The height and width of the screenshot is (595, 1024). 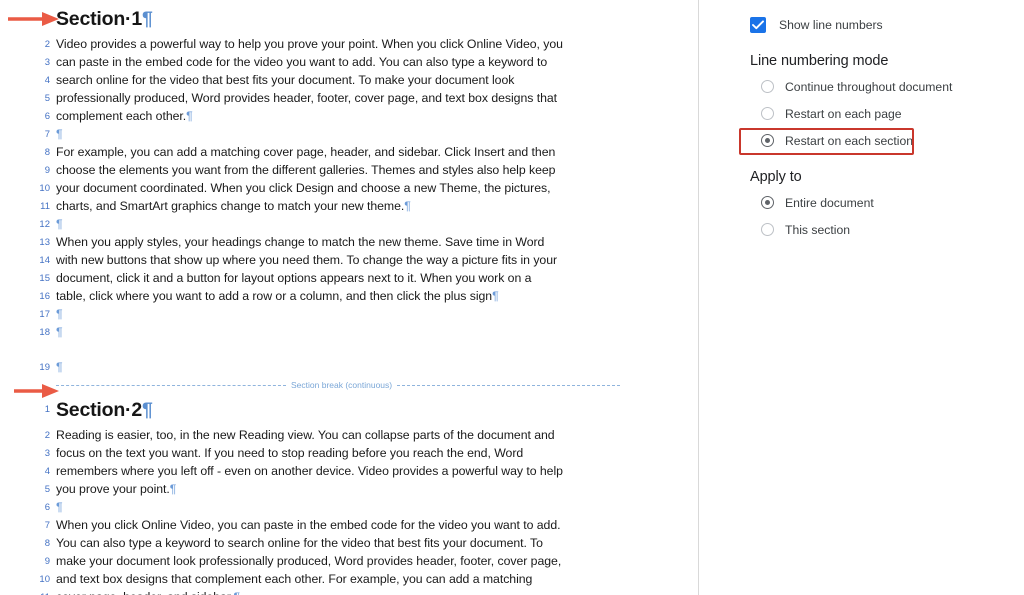 What do you see at coordinates (818, 229) in the screenshot?
I see `radio-label: This section` at bounding box center [818, 229].